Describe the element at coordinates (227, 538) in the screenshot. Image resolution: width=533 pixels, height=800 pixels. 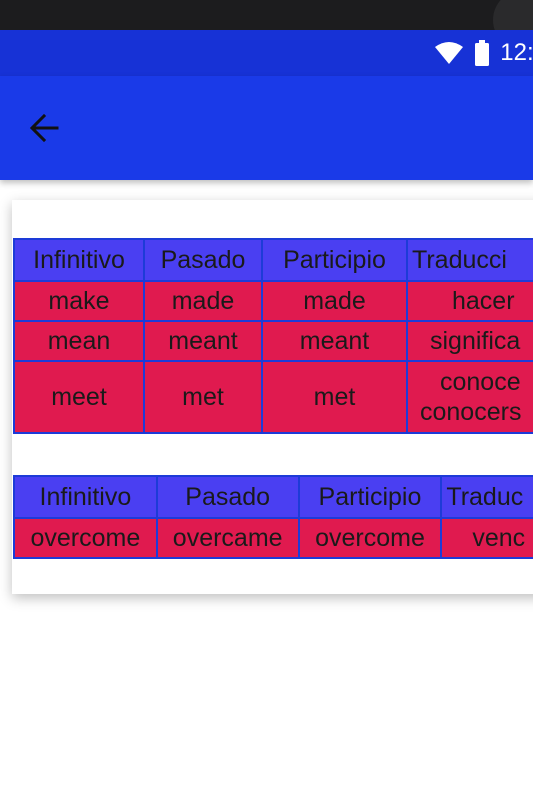
I see `cell-pasado: overcame` at that location.